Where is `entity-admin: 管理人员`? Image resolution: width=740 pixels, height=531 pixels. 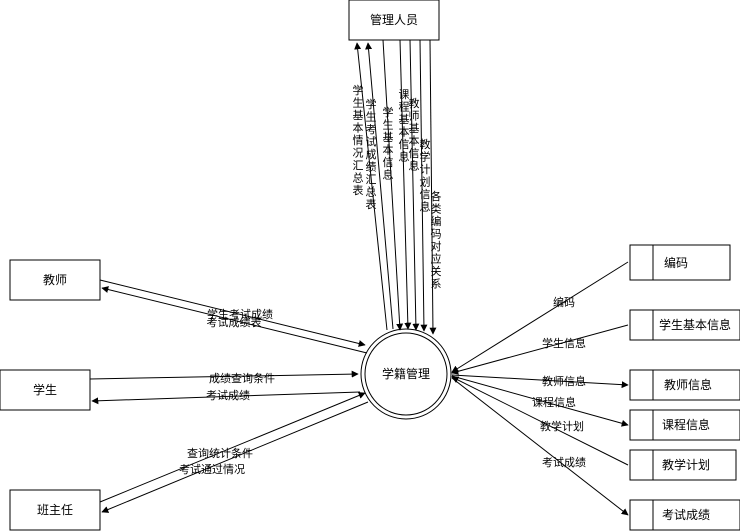 entity-admin: 管理人员 is located at coordinates (394, 20).